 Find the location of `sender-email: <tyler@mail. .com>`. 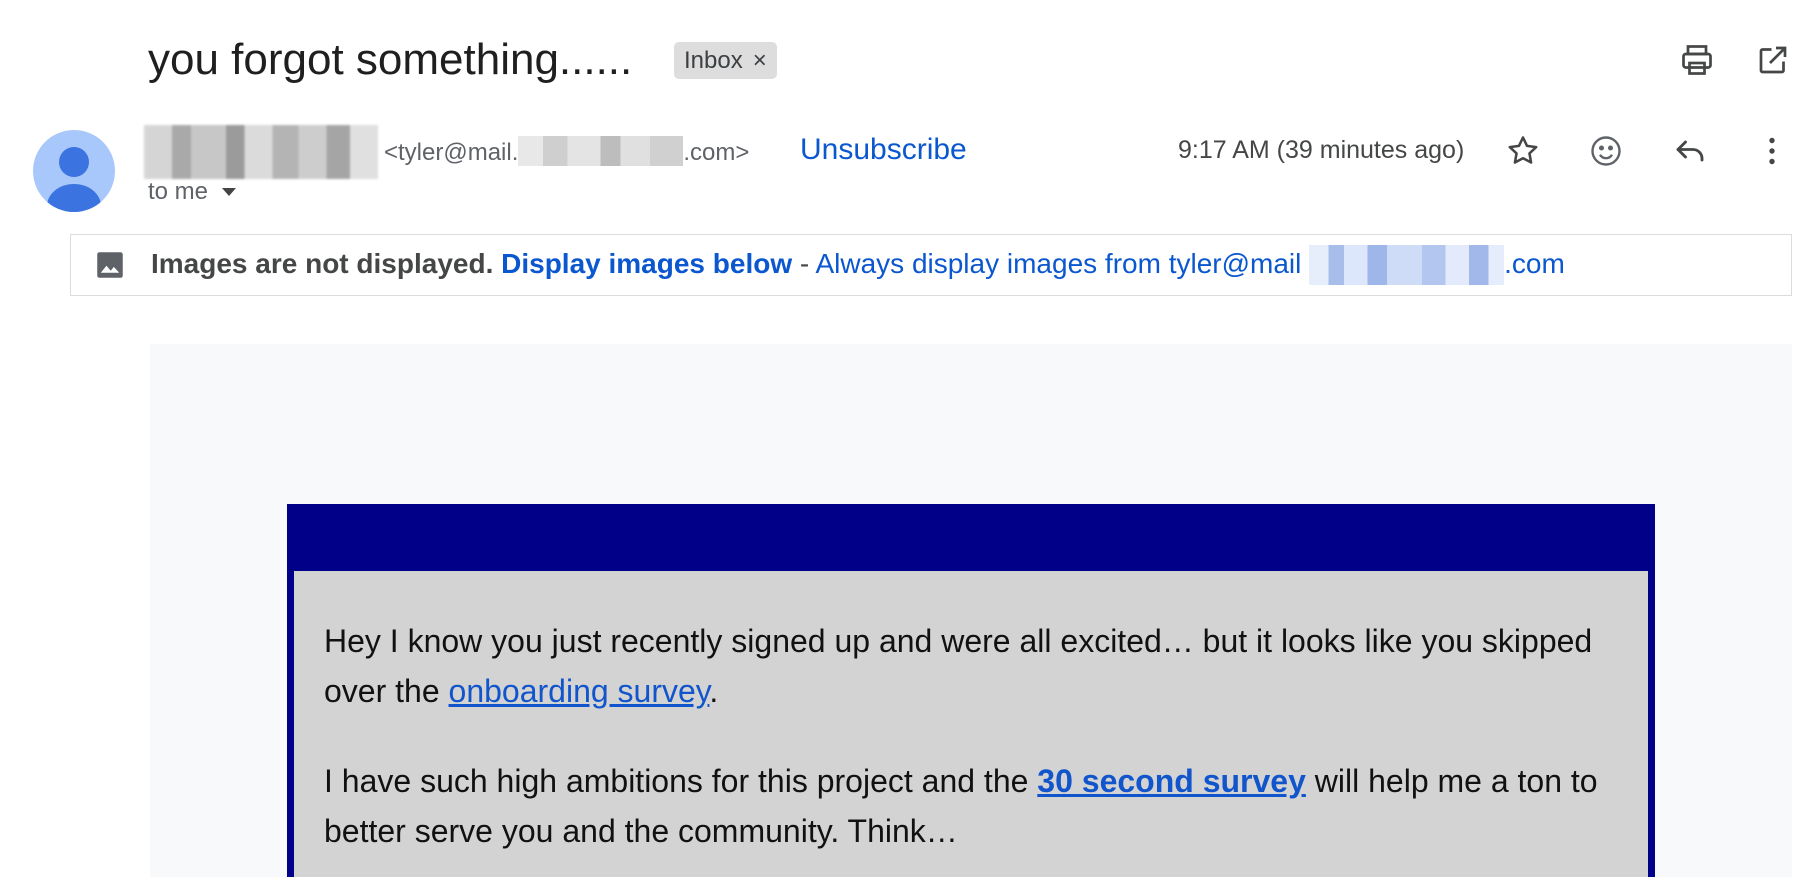

sender-email: <tyler@mail. .com> is located at coordinates (566, 151).